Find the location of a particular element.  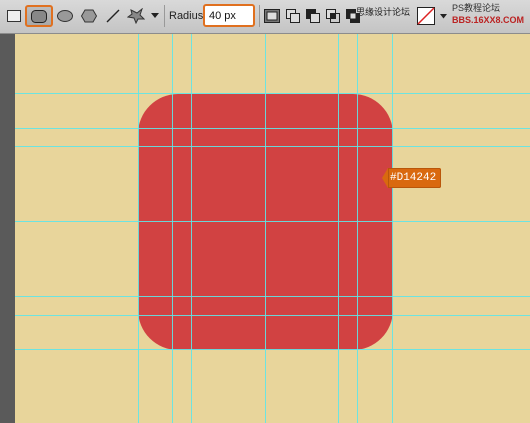

polygon-tool-button is located at coordinates (89, 16).